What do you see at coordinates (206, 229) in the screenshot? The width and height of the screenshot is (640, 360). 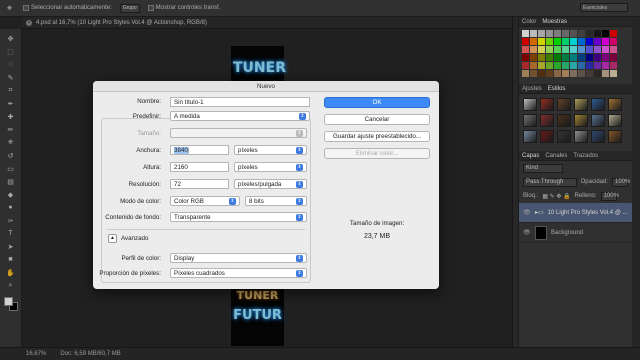 I see `advanced-separator` at bounding box center [206, 229].